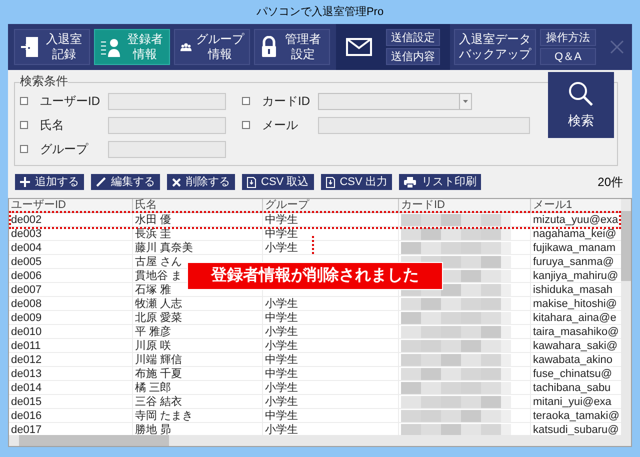 This screenshot has height=457, width=640. Describe the element at coordinates (26, 318) in the screenshot. I see `table-cell: de009` at that location.